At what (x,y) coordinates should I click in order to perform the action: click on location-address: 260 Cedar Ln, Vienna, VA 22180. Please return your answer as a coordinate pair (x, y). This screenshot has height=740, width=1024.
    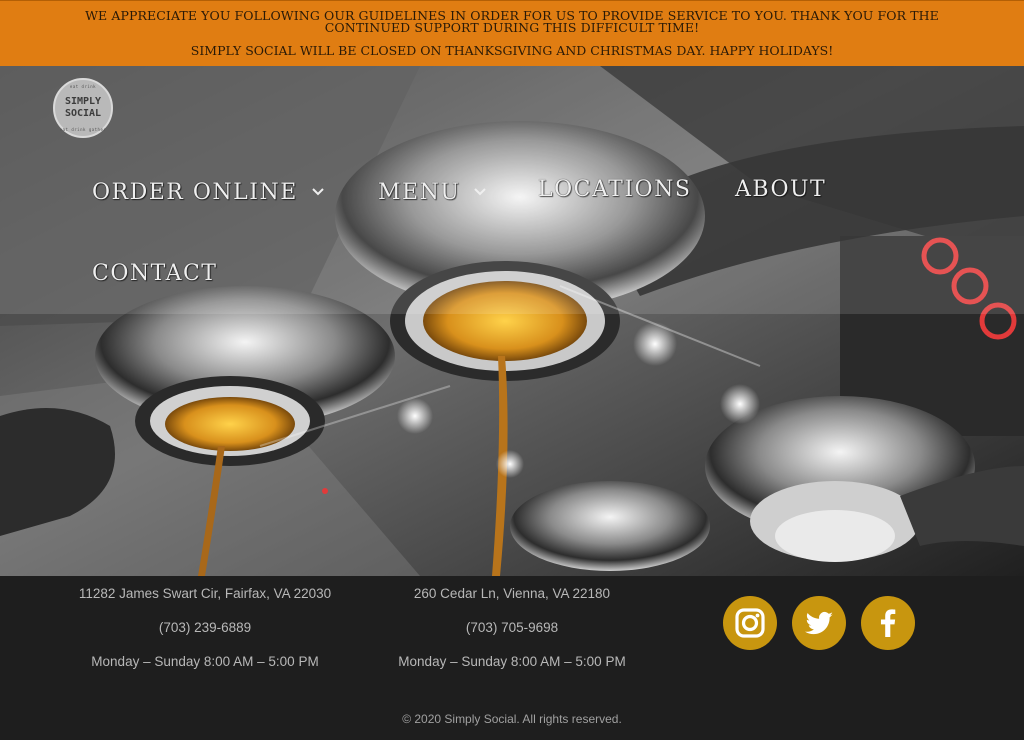
    Looking at the image, I should click on (512, 593).